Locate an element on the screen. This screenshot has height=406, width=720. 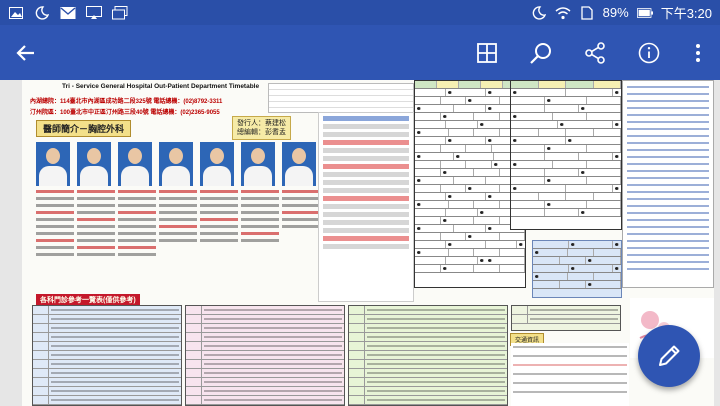
moon-notification-icon is located at coordinates (42, 12).